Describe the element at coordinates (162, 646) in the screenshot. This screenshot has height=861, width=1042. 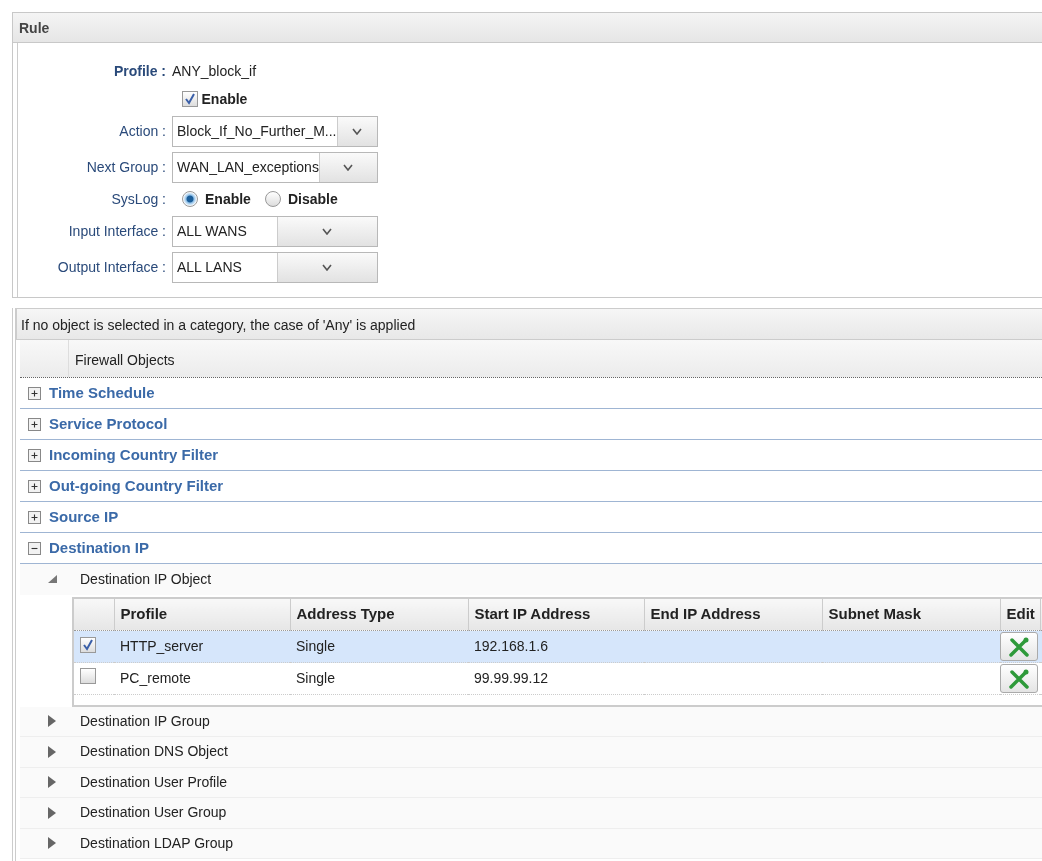
I see `table-cell: HTTP_server` at that location.